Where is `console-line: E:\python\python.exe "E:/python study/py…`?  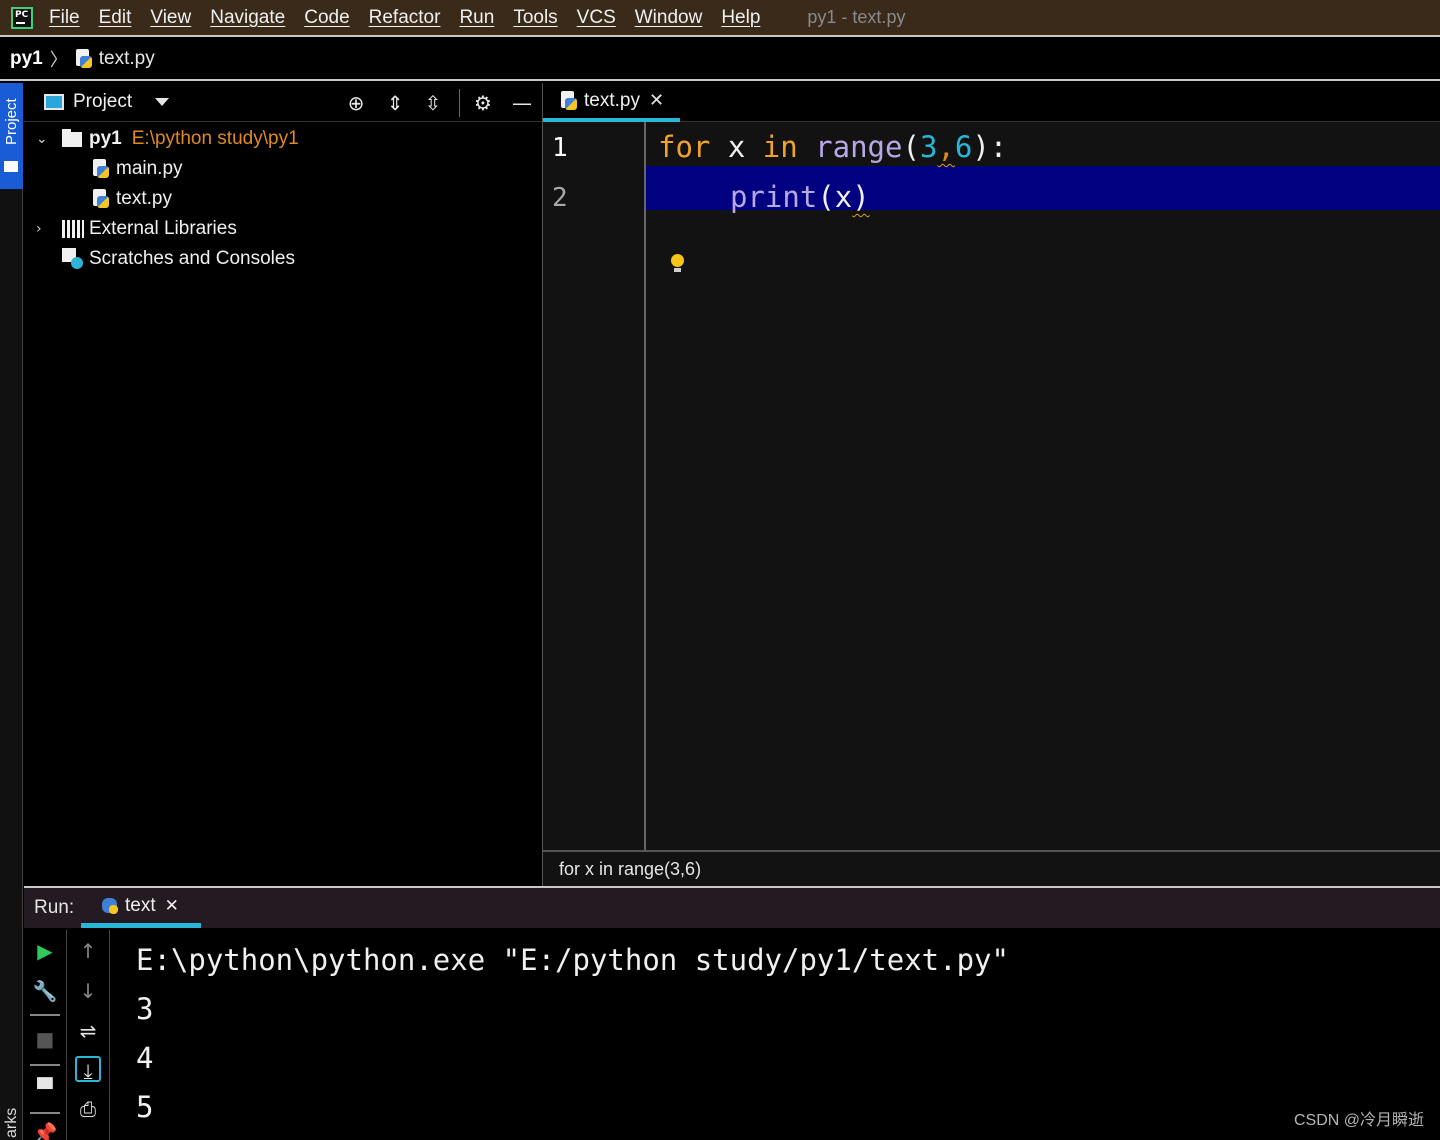 console-line: E:\python\python.exe "E:/python study/py… is located at coordinates (572, 960).